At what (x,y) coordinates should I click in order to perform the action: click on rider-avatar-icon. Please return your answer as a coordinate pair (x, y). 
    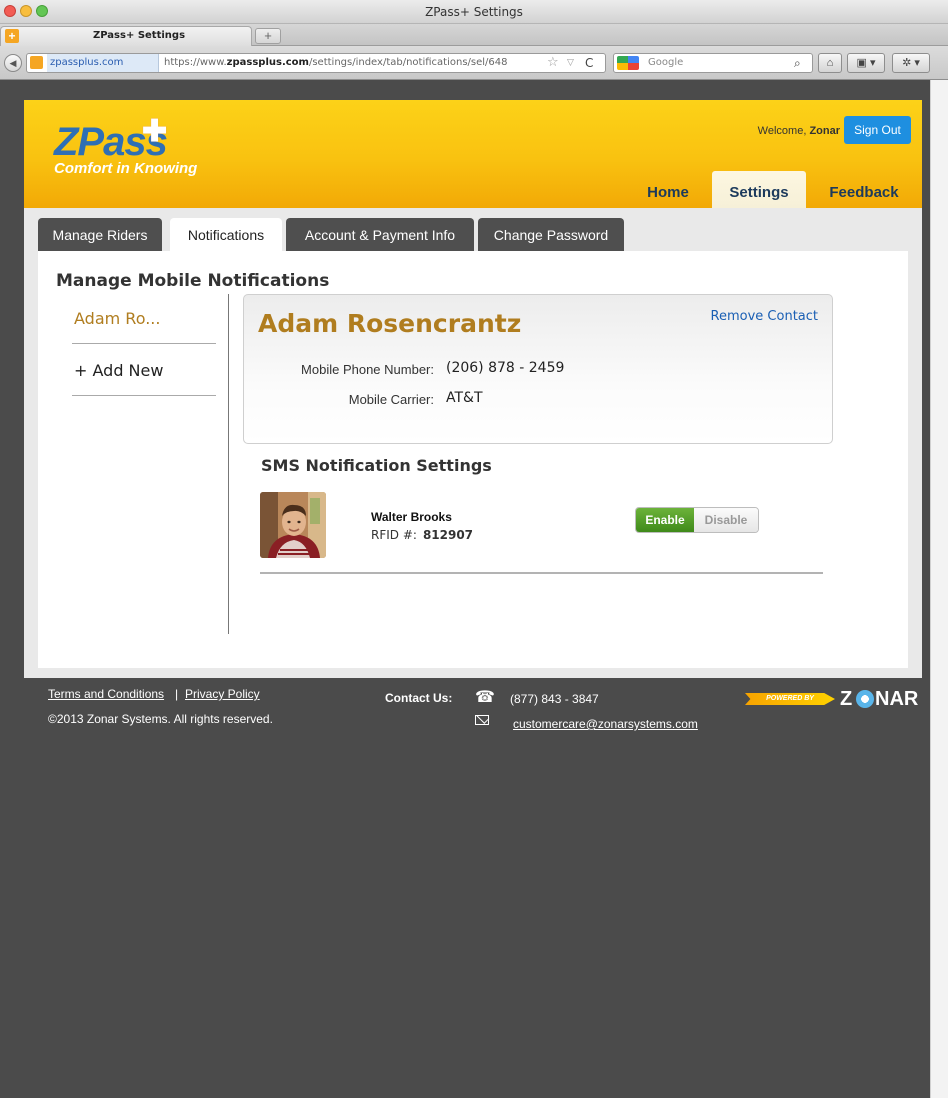
    Looking at the image, I should click on (293, 525).